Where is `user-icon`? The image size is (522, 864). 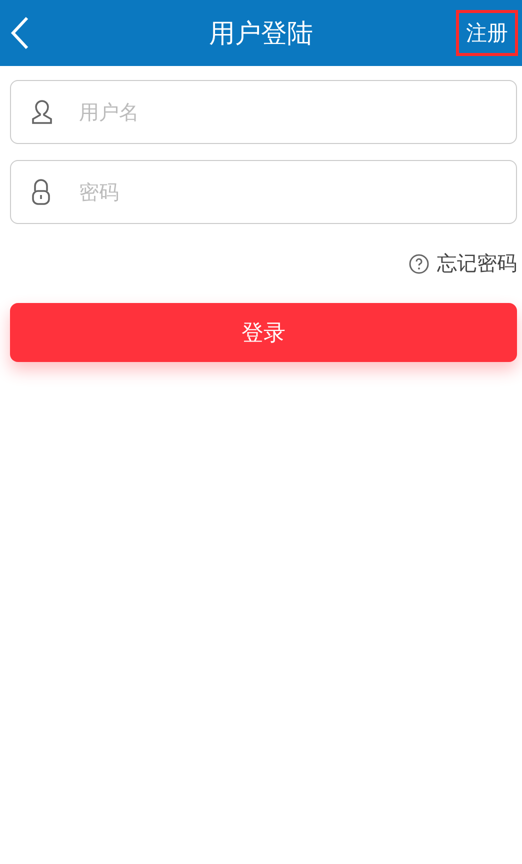
user-icon is located at coordinates (42, 112).